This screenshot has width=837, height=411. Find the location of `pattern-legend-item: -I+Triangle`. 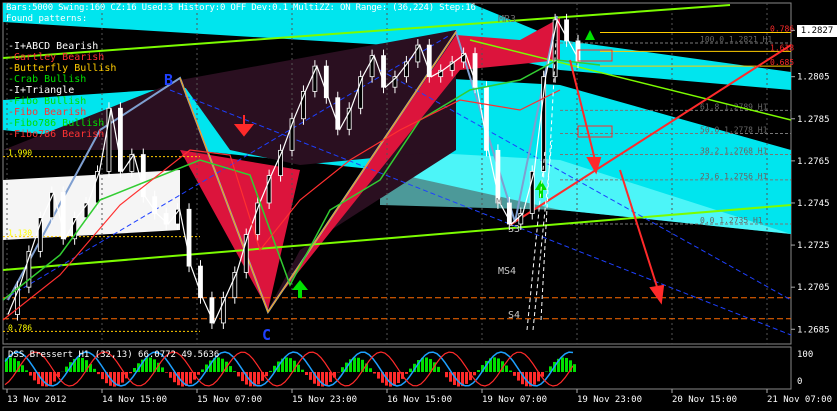

pattern-legend-item: -I+Triangle is located at coordinates (62, 90).